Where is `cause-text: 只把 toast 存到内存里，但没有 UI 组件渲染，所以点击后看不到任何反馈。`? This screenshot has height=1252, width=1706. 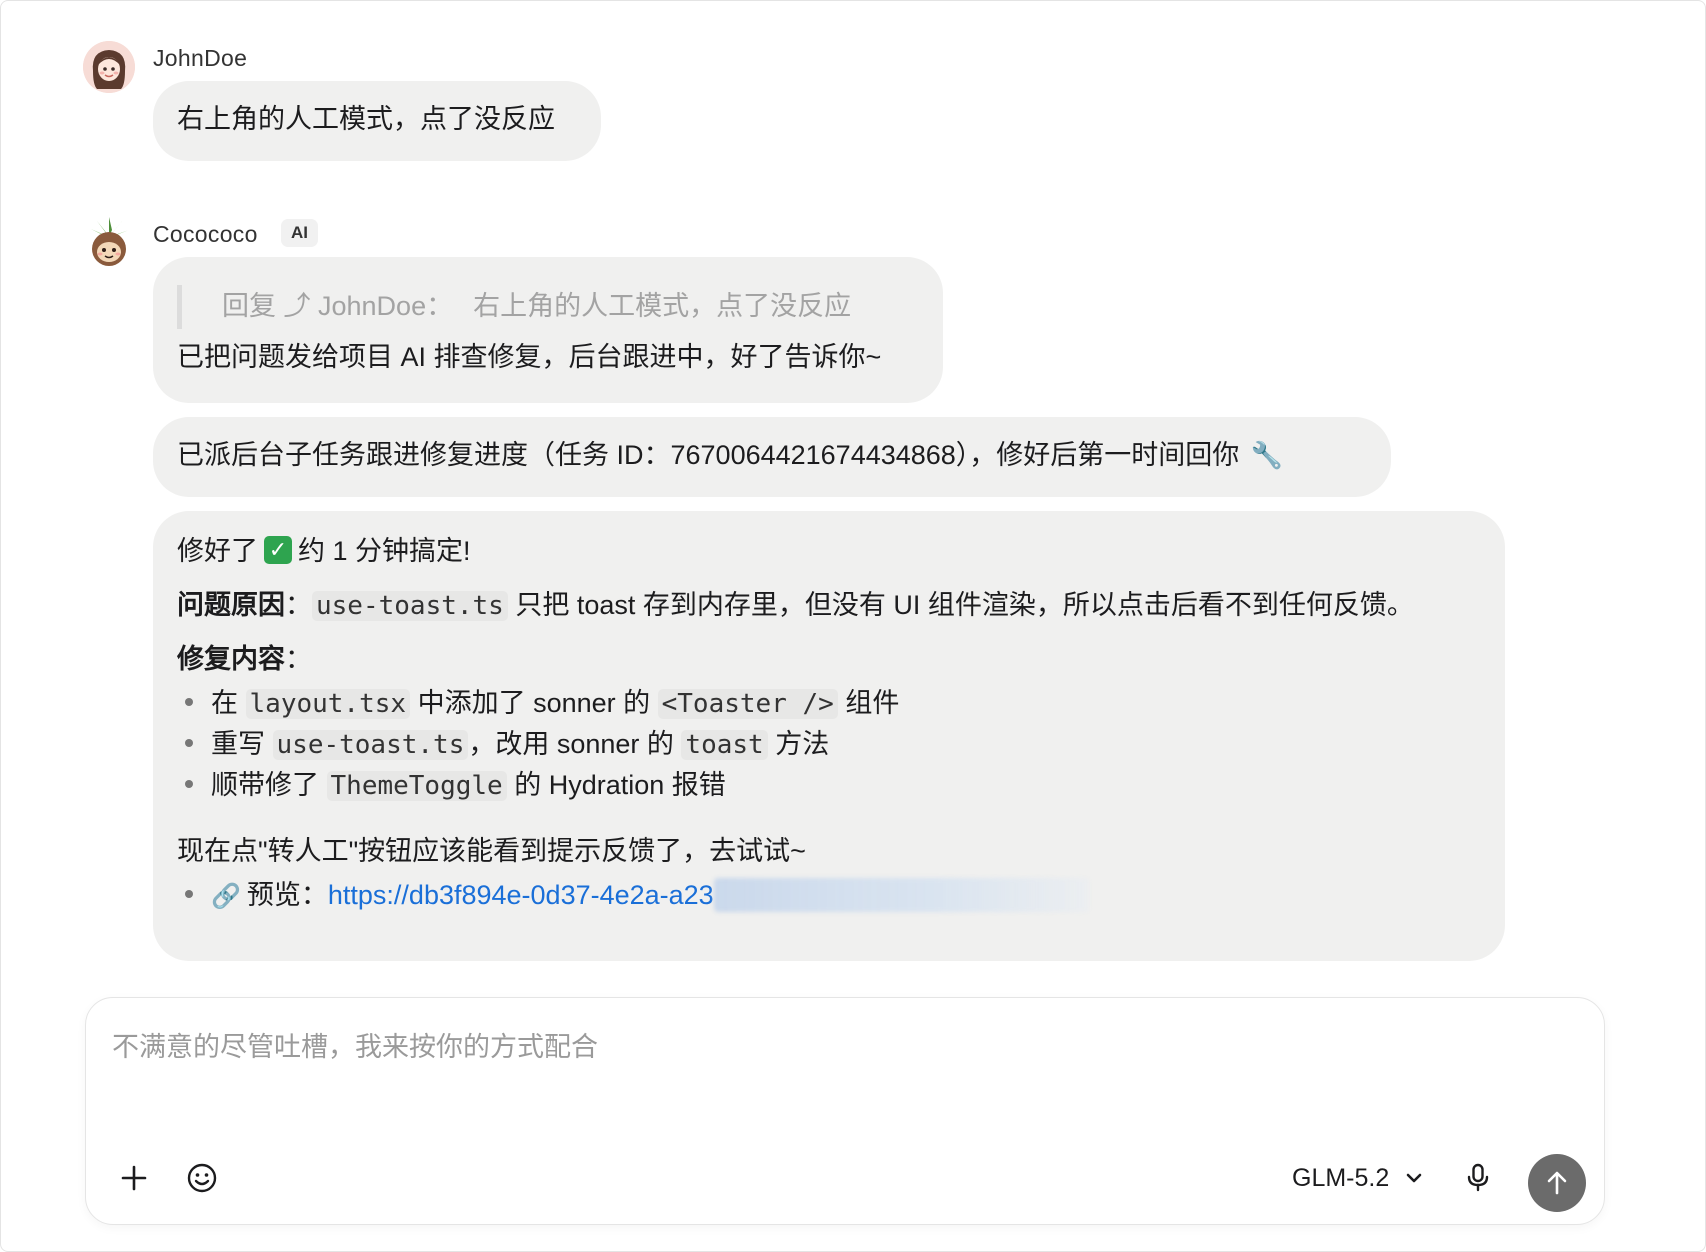 cause-text: 只把 toast 存到内存里，但没有 UI 组件渲染，所以点击后看不到任何反馈。 is located at coordinates (960, 605).